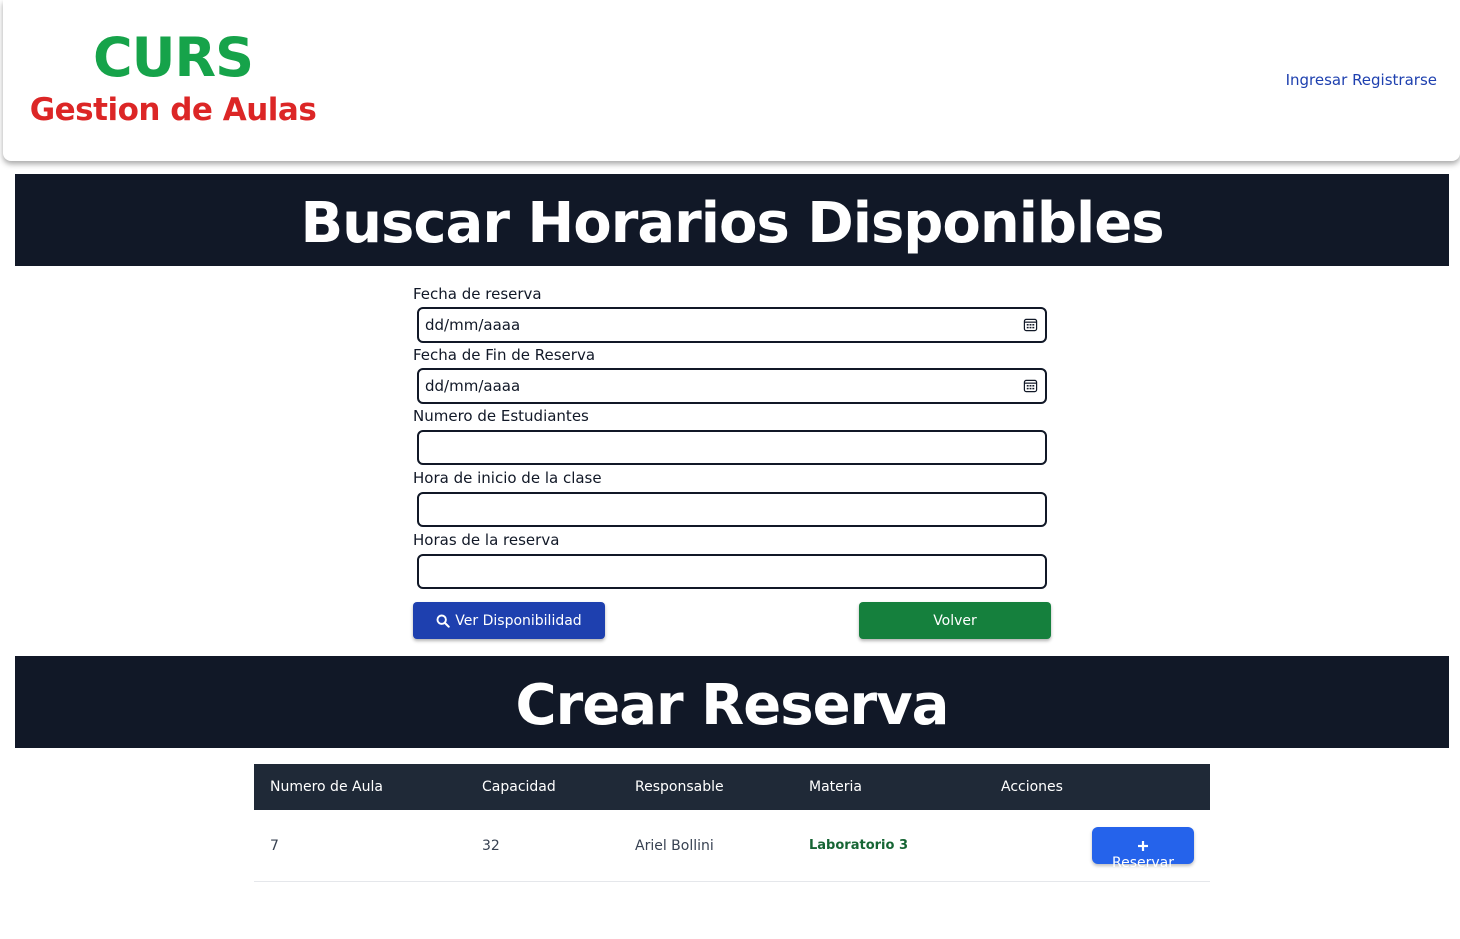 This screenshot has width=1460, height=939. Describe the element at coordinates (1143, 863) in the screenshot. I see `reserve-label: Reservar` at that location.